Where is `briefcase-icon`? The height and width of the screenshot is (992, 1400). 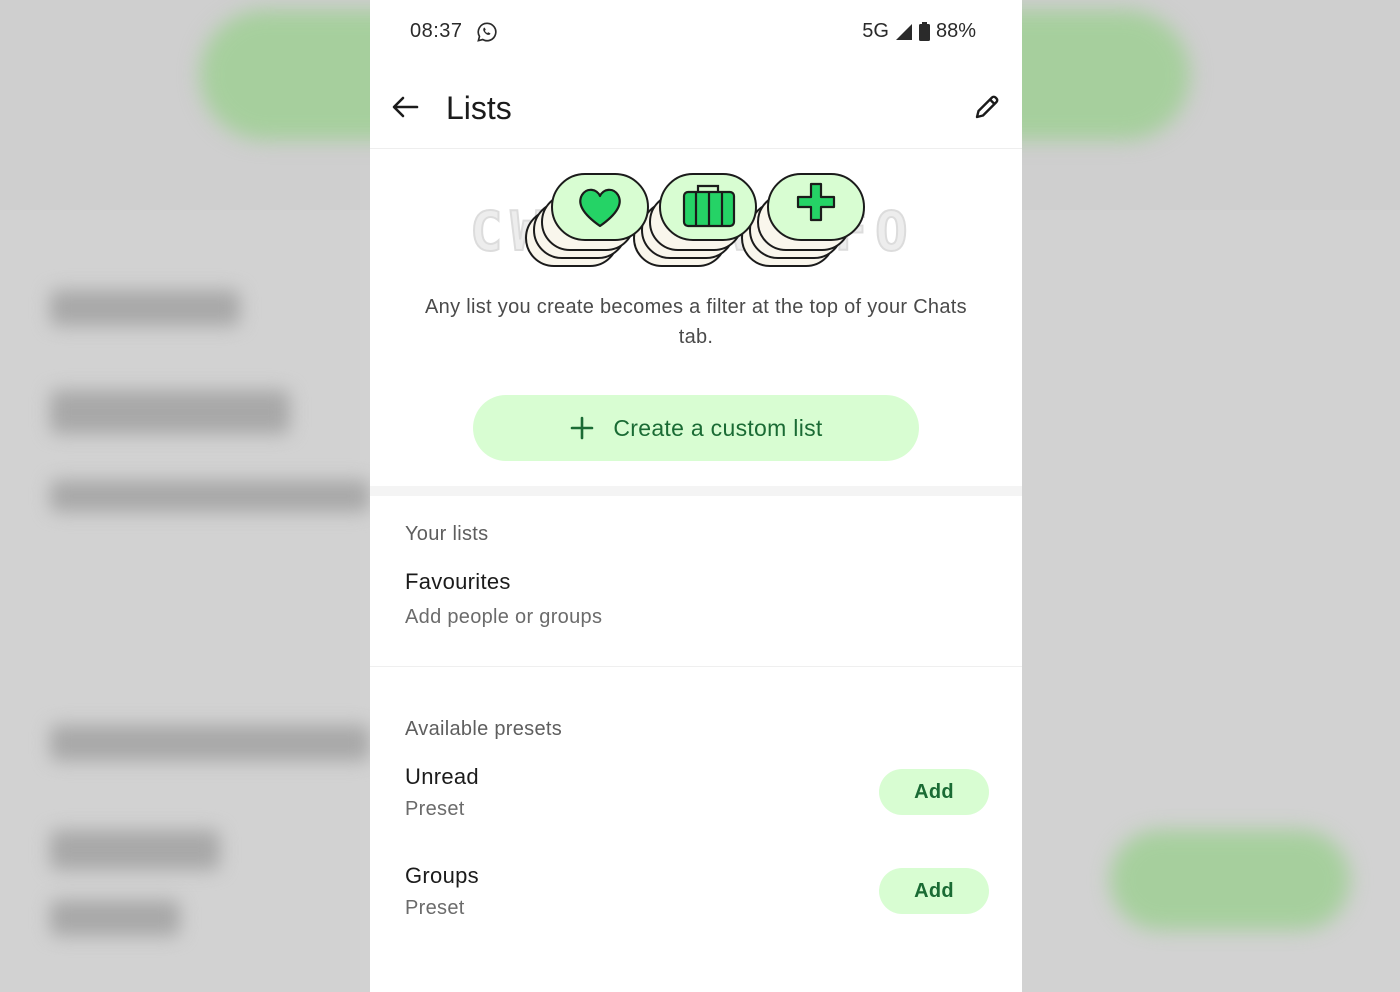
briefcase-icon is located at coordinates (709, 206).